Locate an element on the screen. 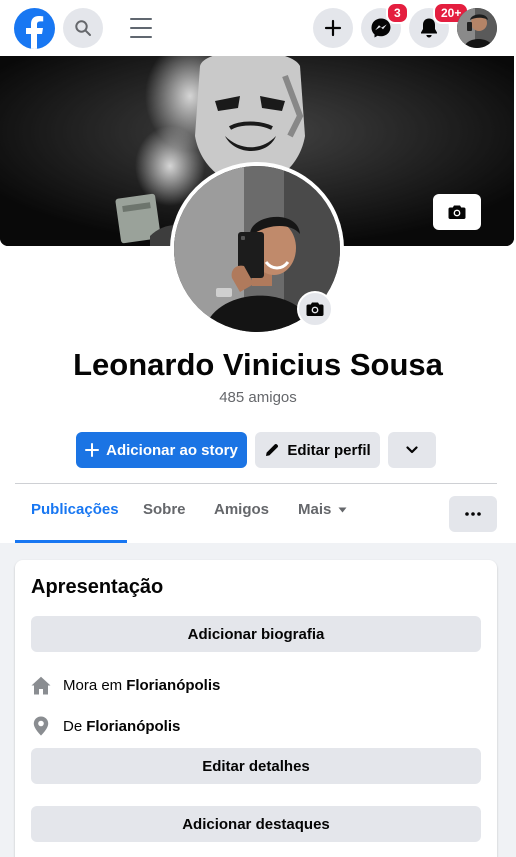 This screenshot has height=857, width=516. home-icon is located at coordinates (41, 685).